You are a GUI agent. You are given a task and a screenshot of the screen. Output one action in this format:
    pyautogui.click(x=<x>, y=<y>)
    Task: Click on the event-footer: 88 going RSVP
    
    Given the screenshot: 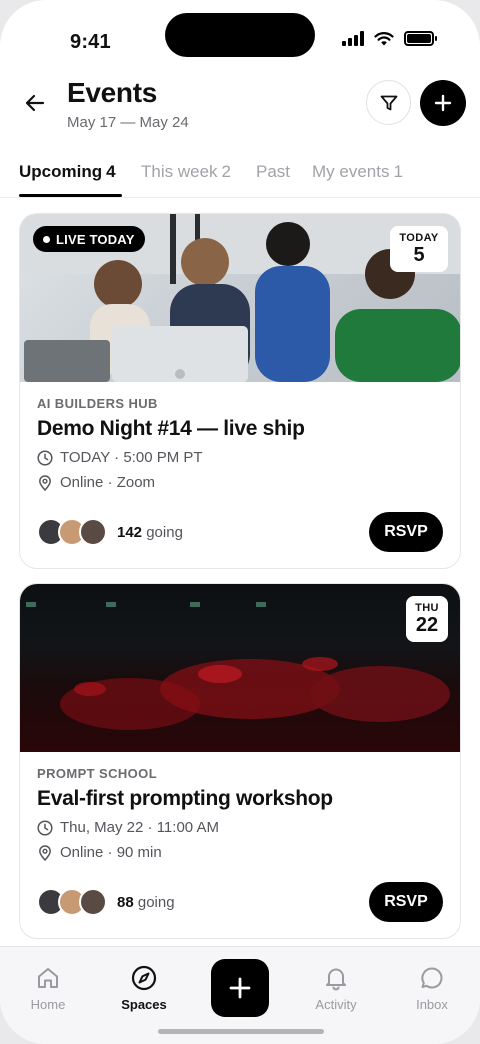 What is the action you would take?
    pyautogui.click(x=240, y=902)
    